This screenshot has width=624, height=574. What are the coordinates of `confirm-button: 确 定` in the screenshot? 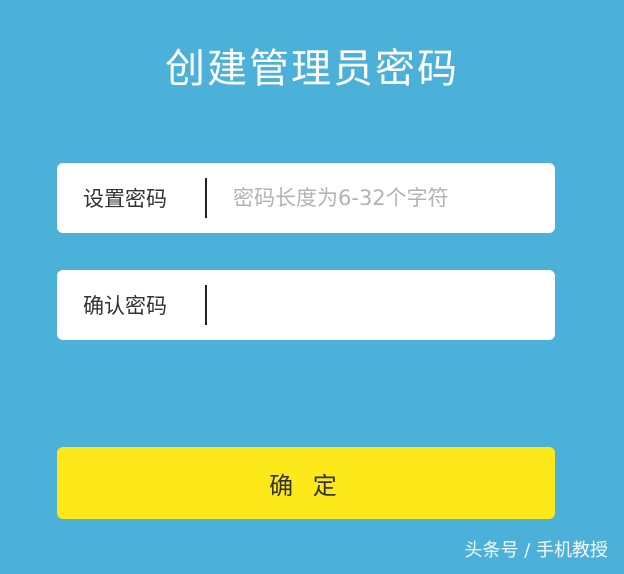 It's located at (306, 483).